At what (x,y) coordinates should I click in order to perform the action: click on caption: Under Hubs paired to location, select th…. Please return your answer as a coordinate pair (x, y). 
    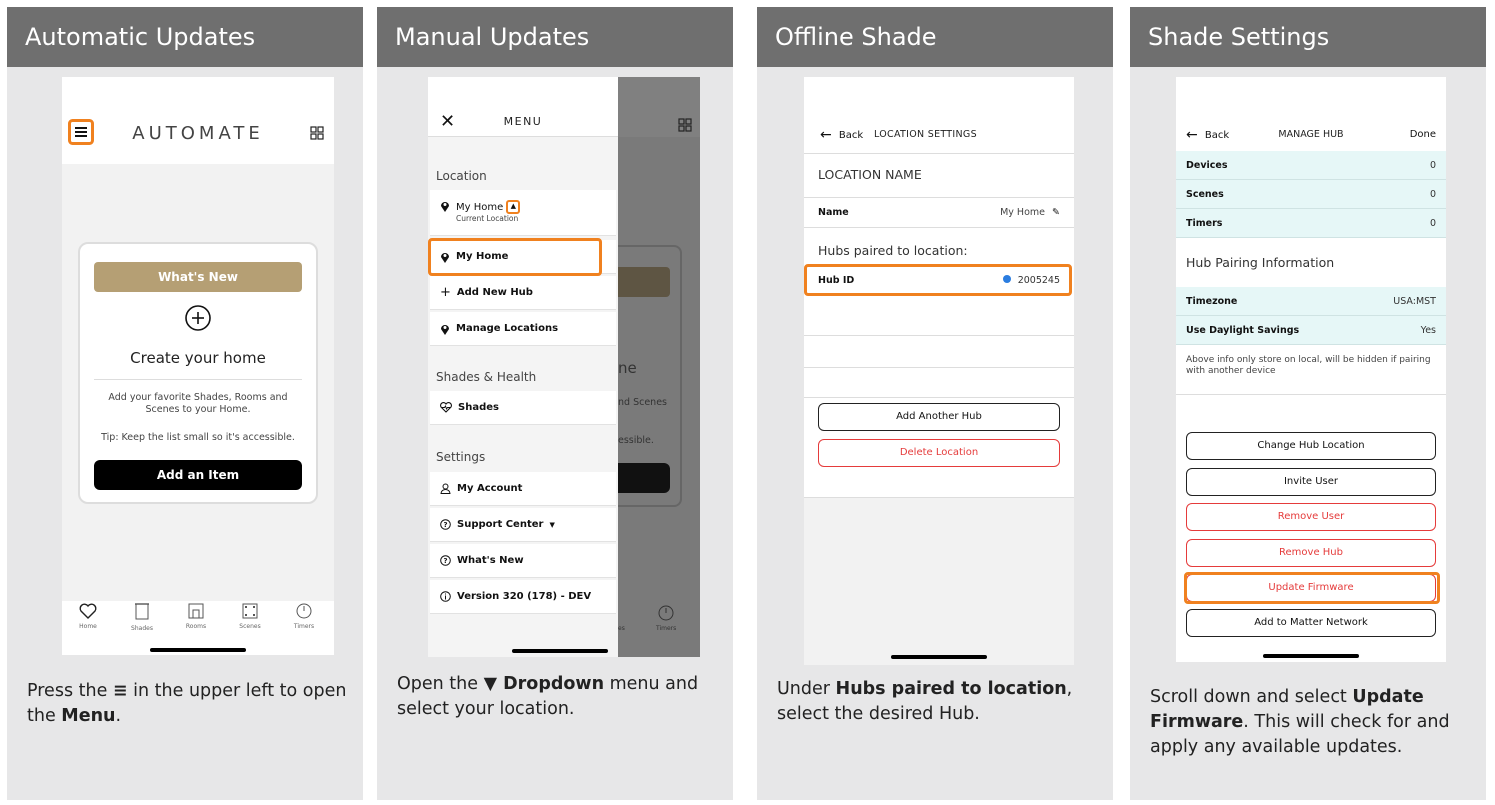
    Looking at the image, I should click on (937, 702).